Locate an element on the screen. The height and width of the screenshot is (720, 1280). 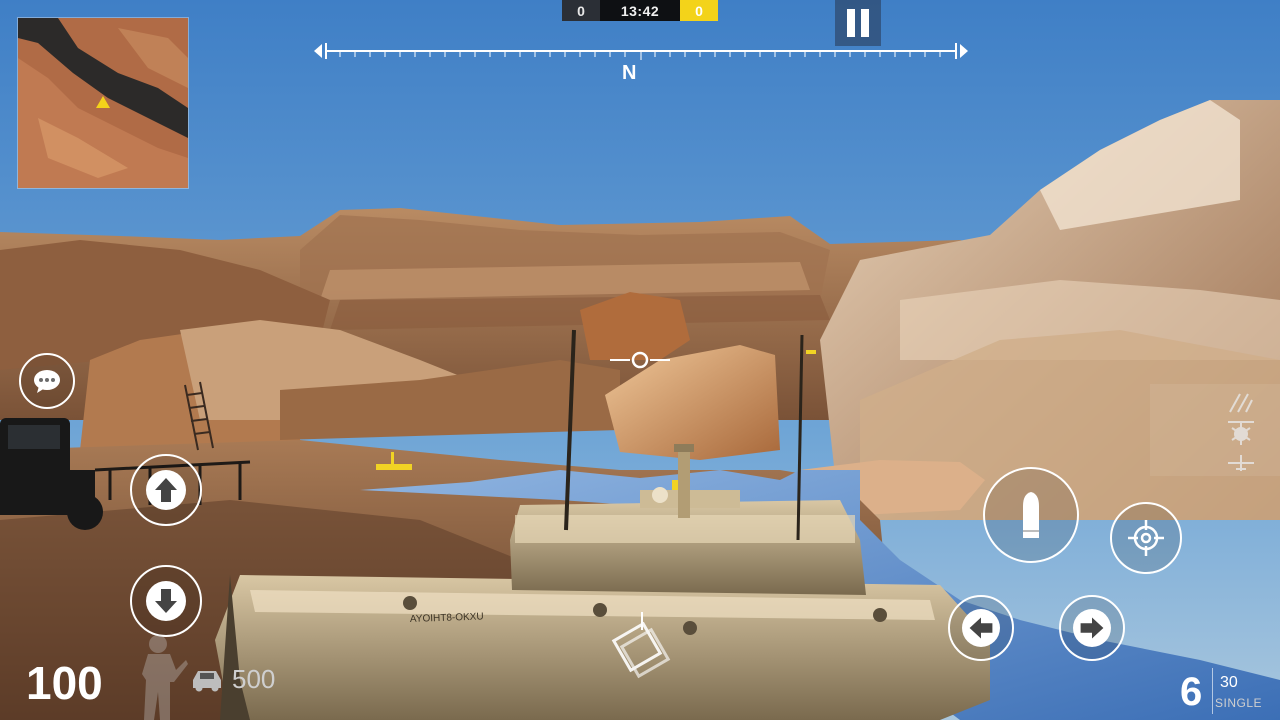
crosshair-icon is located at coordinates (1146, 538).